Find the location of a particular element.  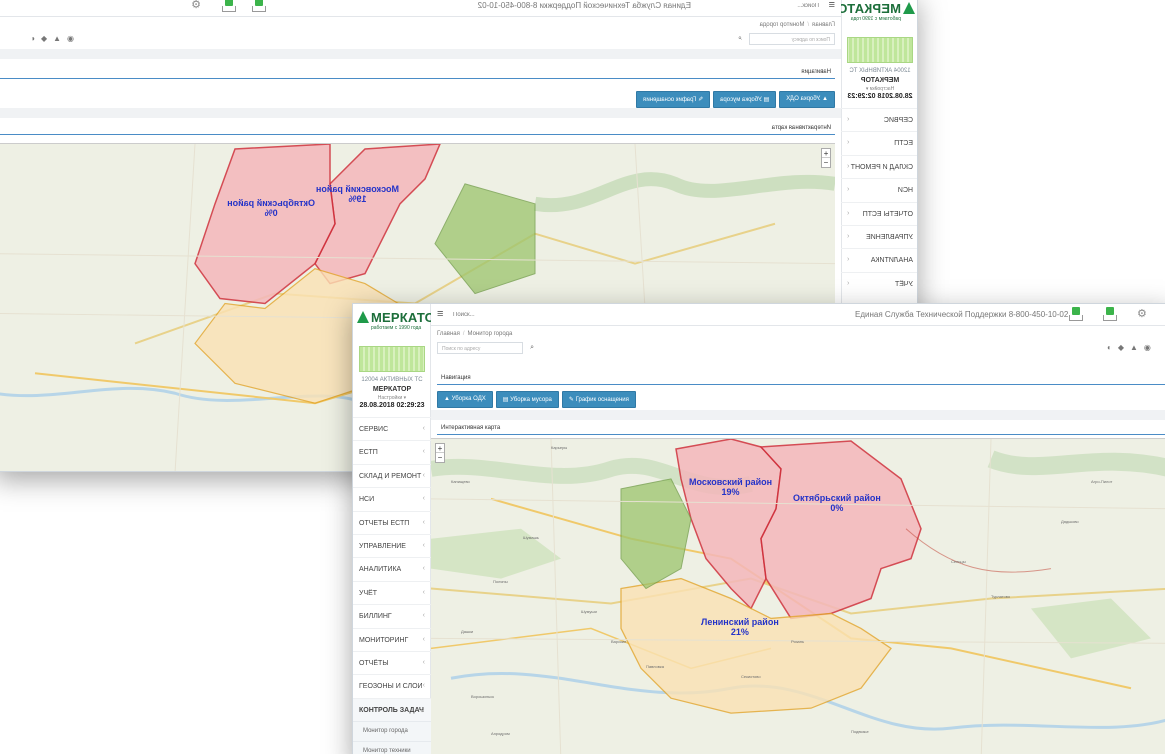

sidebar-item-task-control: КОНТРОЛЬ ЗАДАЧ ⌄ is located at coordinates (392, 709).